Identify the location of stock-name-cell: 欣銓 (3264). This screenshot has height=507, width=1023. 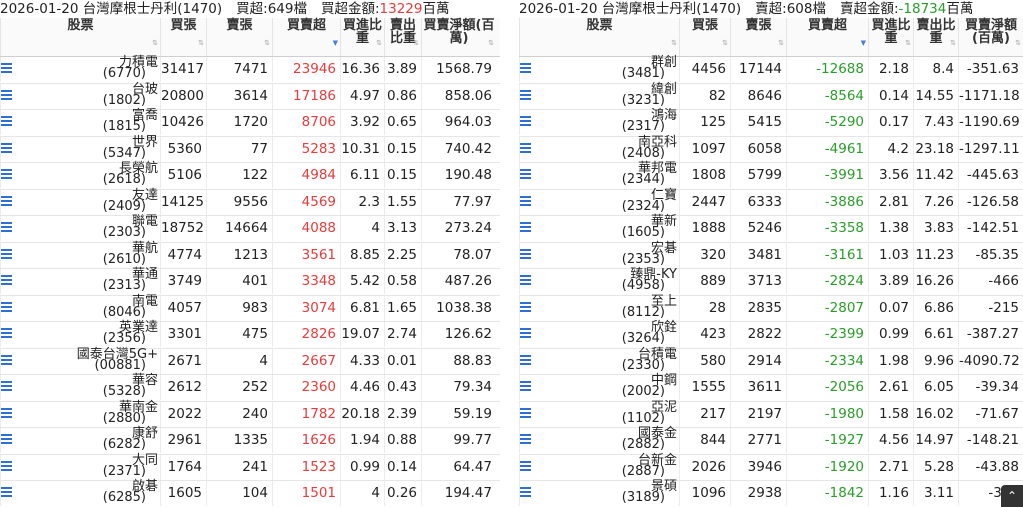
(599, 334).